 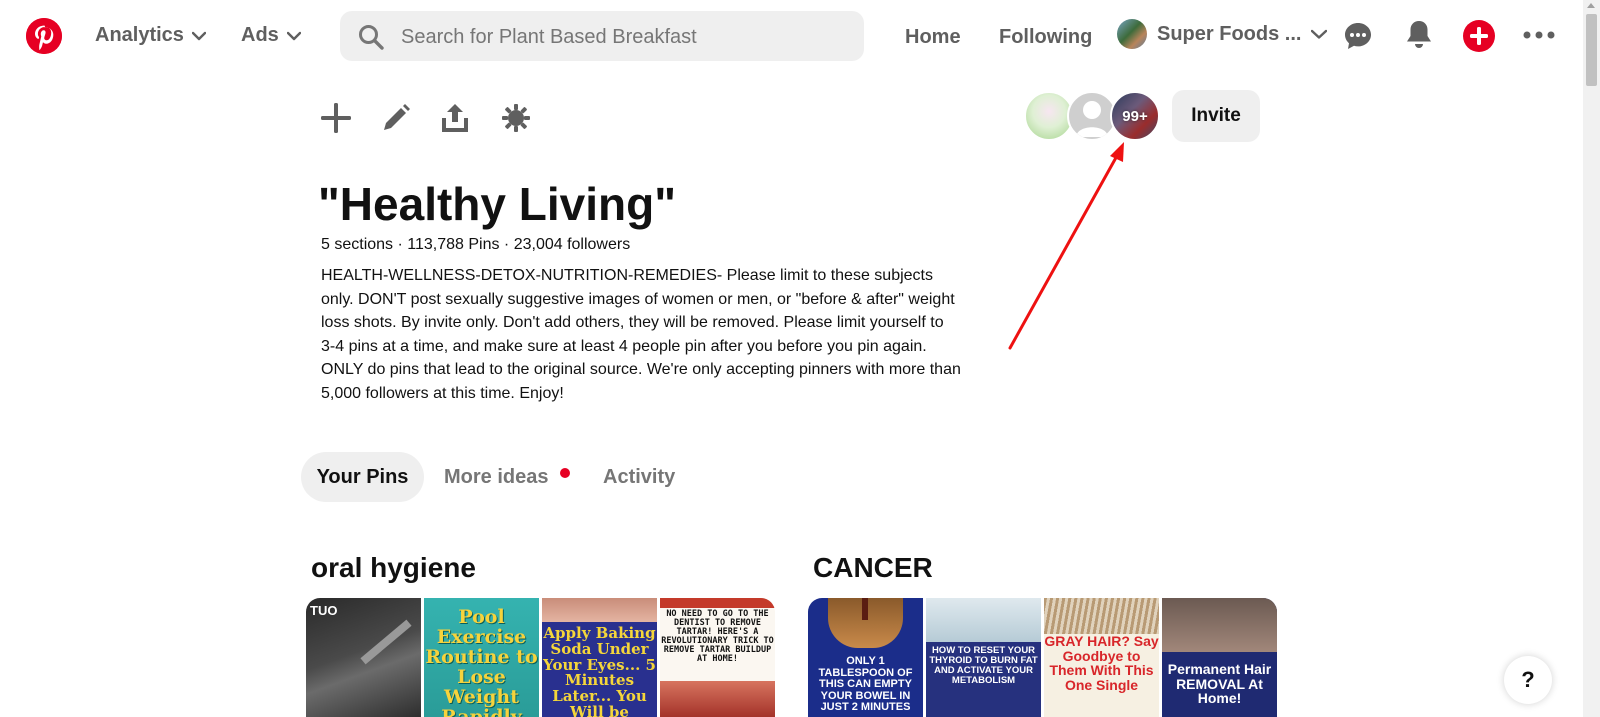 I want to click on search-bar, so click(x=602, y=37).